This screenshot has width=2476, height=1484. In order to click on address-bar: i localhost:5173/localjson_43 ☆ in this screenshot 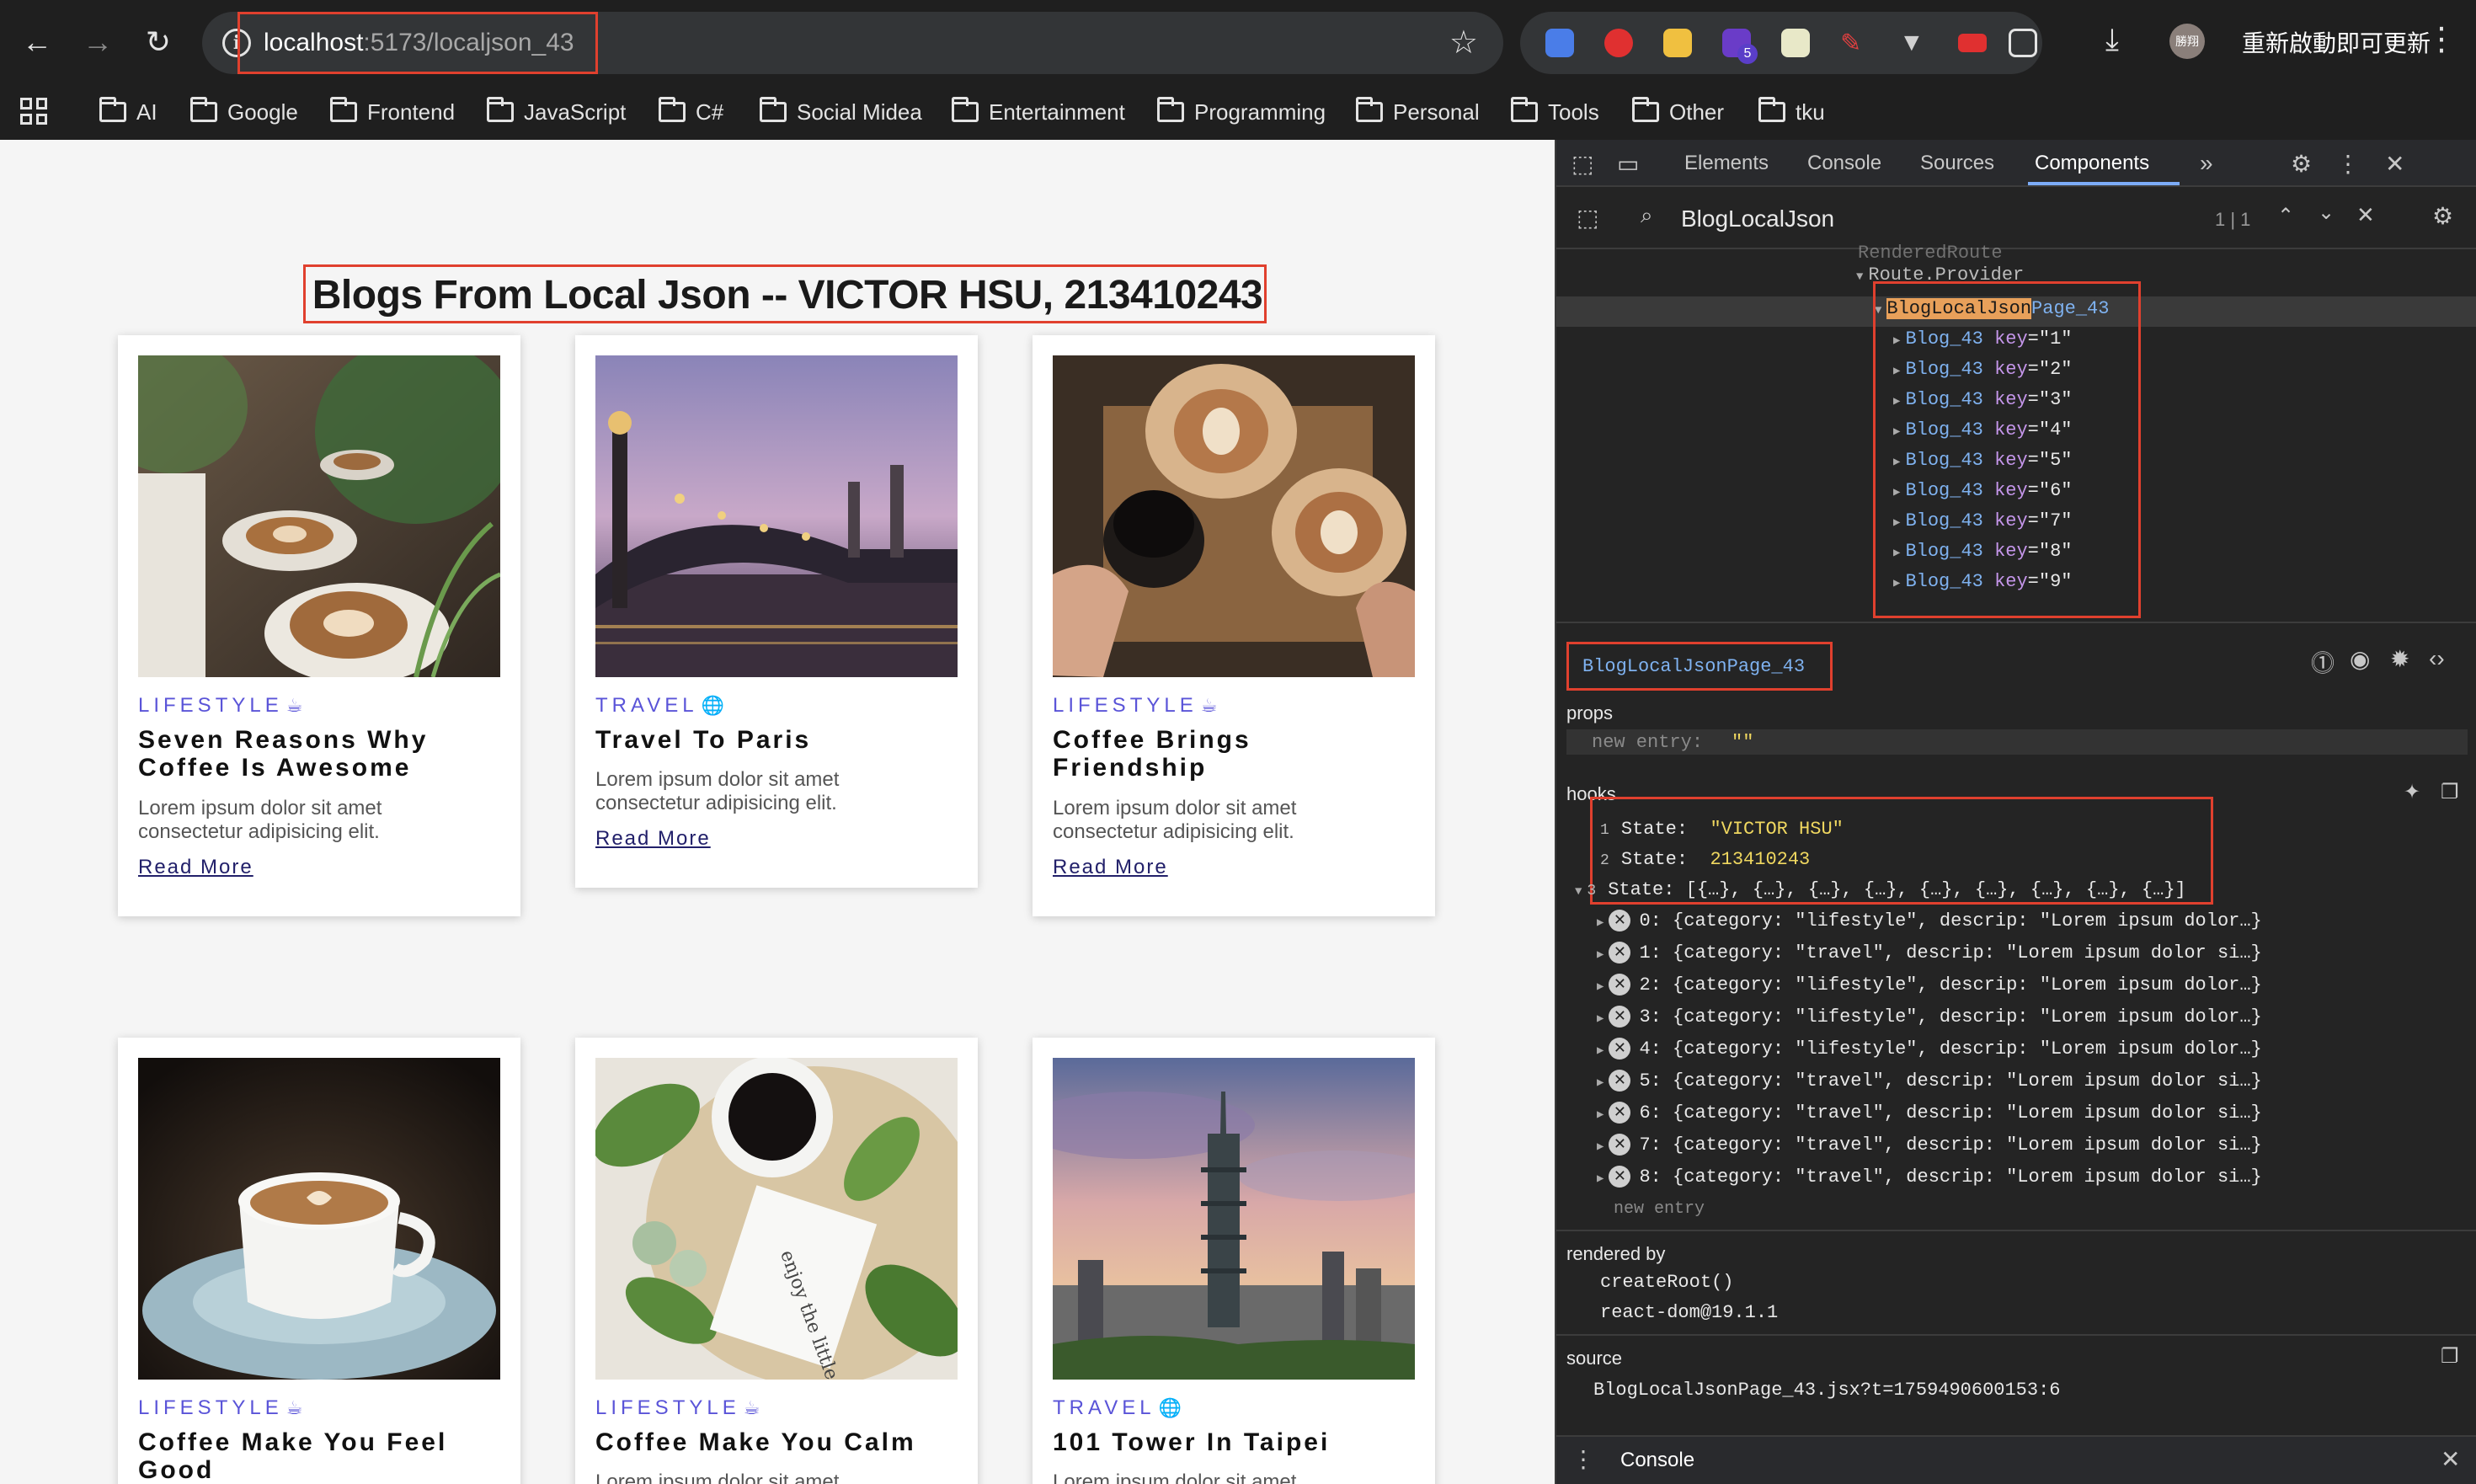, I will do `click(852, 43)`.